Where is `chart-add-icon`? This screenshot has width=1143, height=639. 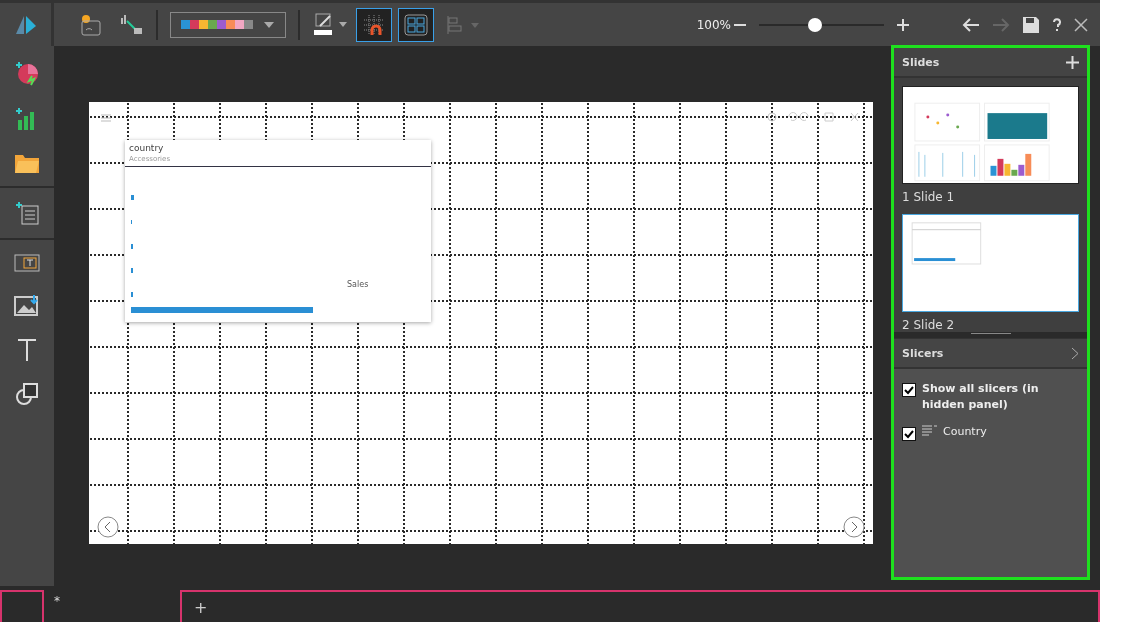 chart-add-icon is located at coordinates (27, 73).